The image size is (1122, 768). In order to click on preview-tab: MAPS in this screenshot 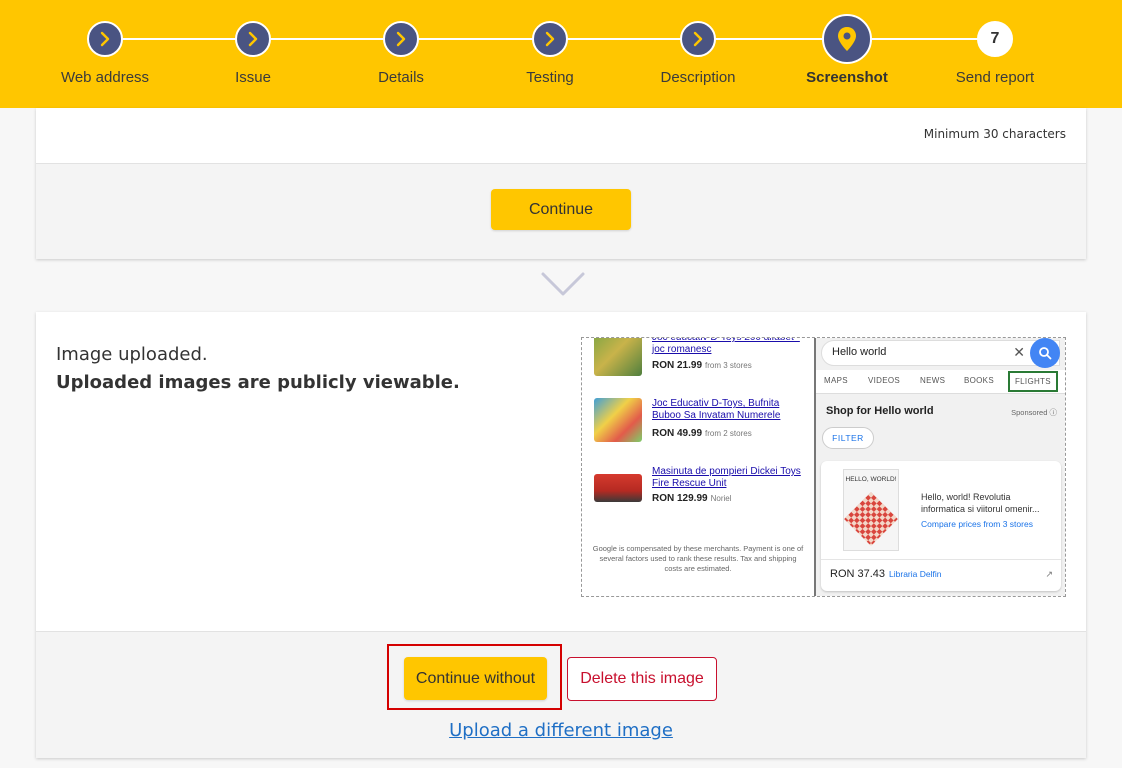, I will do `click(836, 380)`.